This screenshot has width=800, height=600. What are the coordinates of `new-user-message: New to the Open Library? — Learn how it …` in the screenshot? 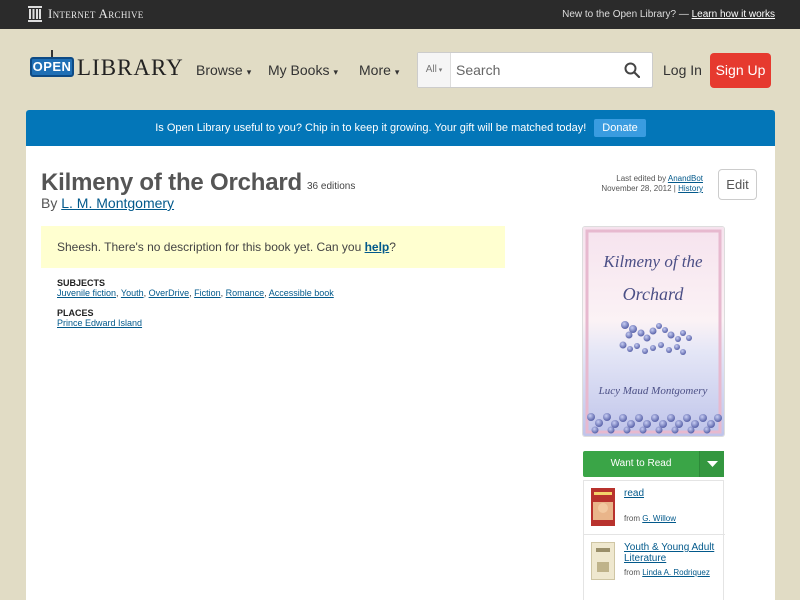 It's located at (668, 14).